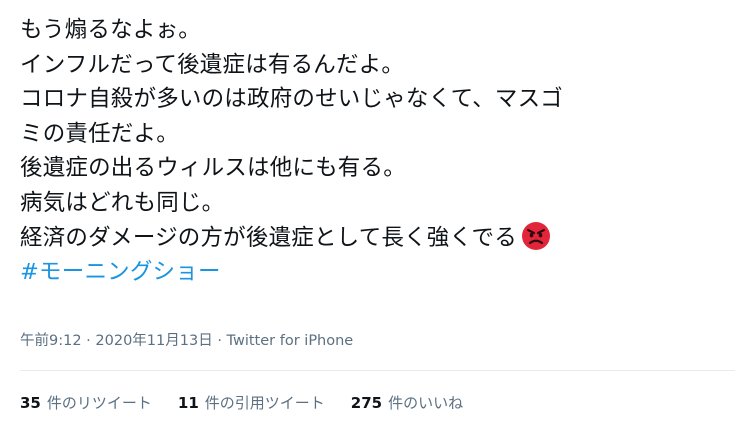 The image size is (747, 433). I want to click on divider, so click(377, 370).